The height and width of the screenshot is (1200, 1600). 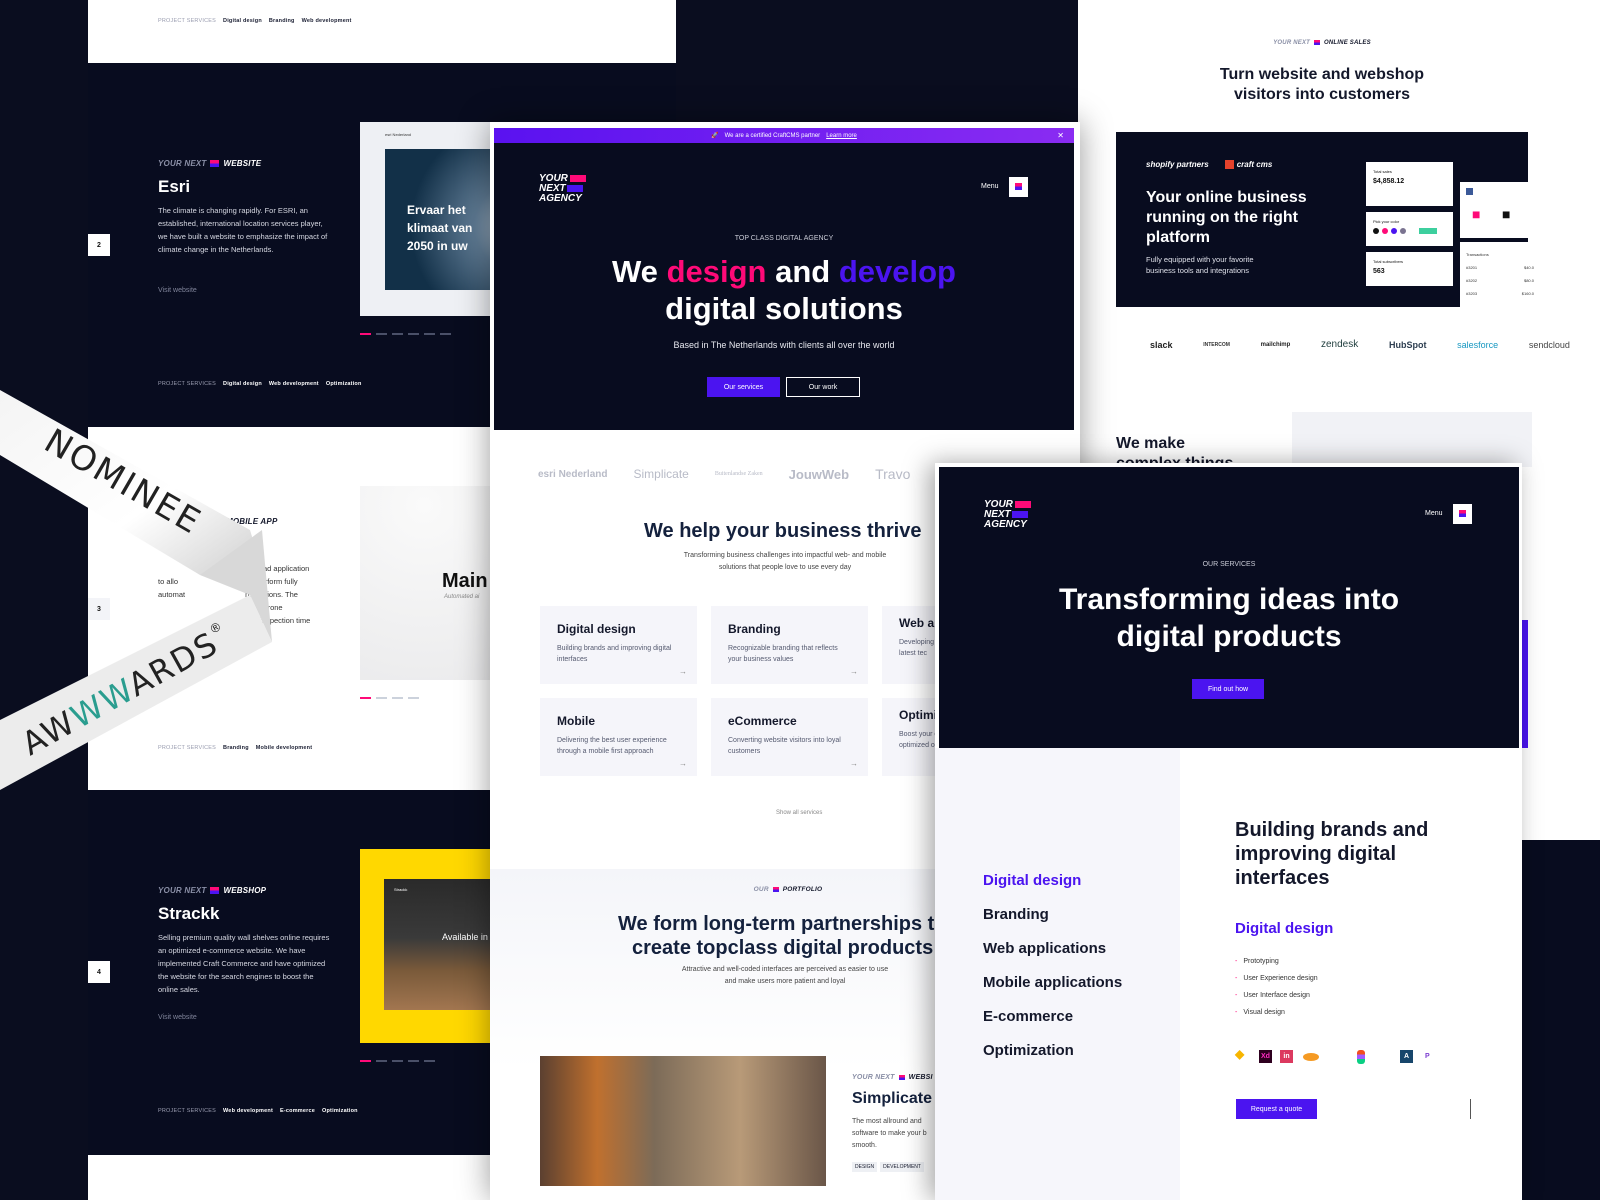 What do you see at coordinates (1409, 231) in the screenshot?
I see `color-swatches` at bounding box center [1409, 231].